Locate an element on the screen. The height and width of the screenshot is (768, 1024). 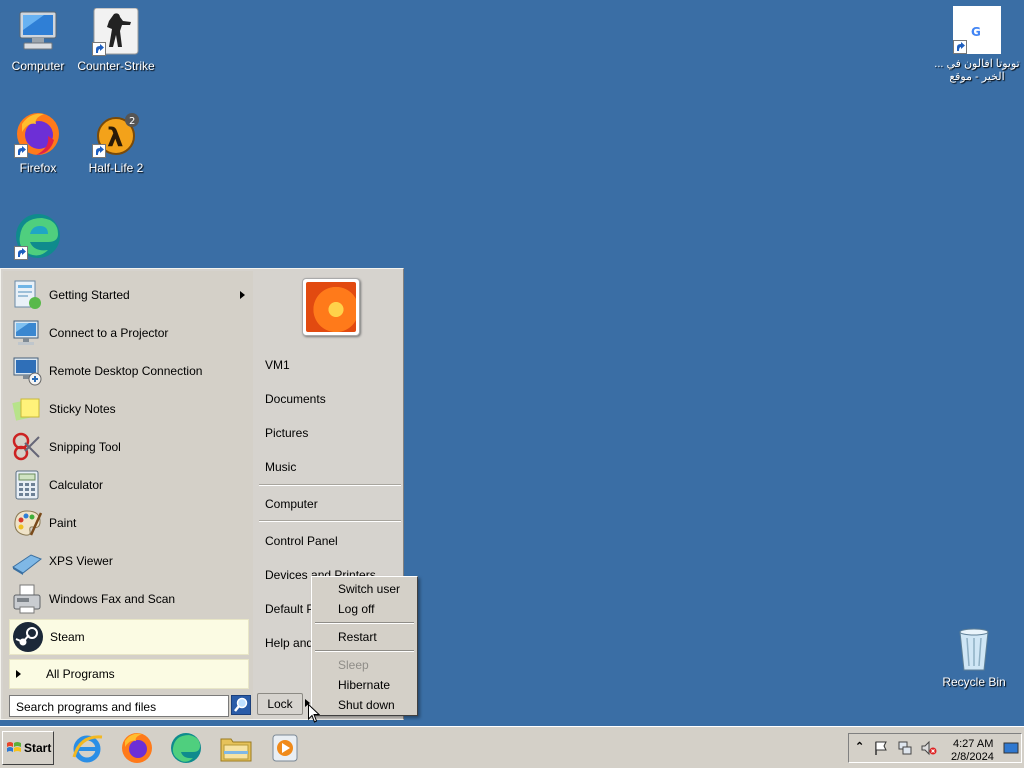
start-button: Start is located at coordinates (28, 748).